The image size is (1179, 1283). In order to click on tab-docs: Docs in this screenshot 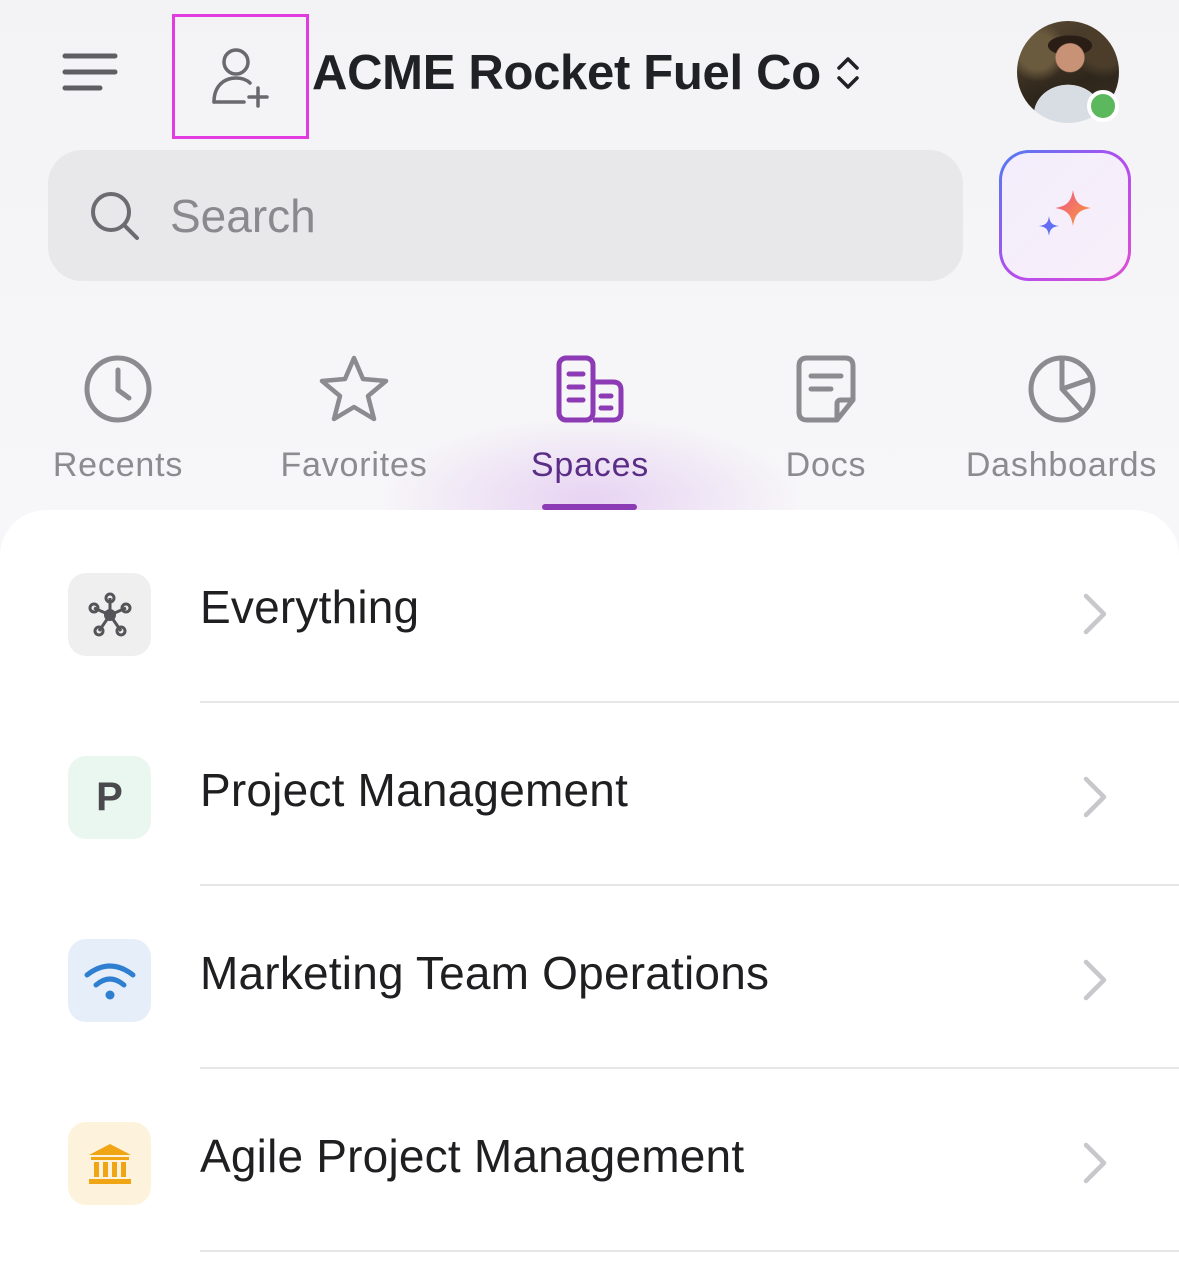, I will do `click(826, 412)`.